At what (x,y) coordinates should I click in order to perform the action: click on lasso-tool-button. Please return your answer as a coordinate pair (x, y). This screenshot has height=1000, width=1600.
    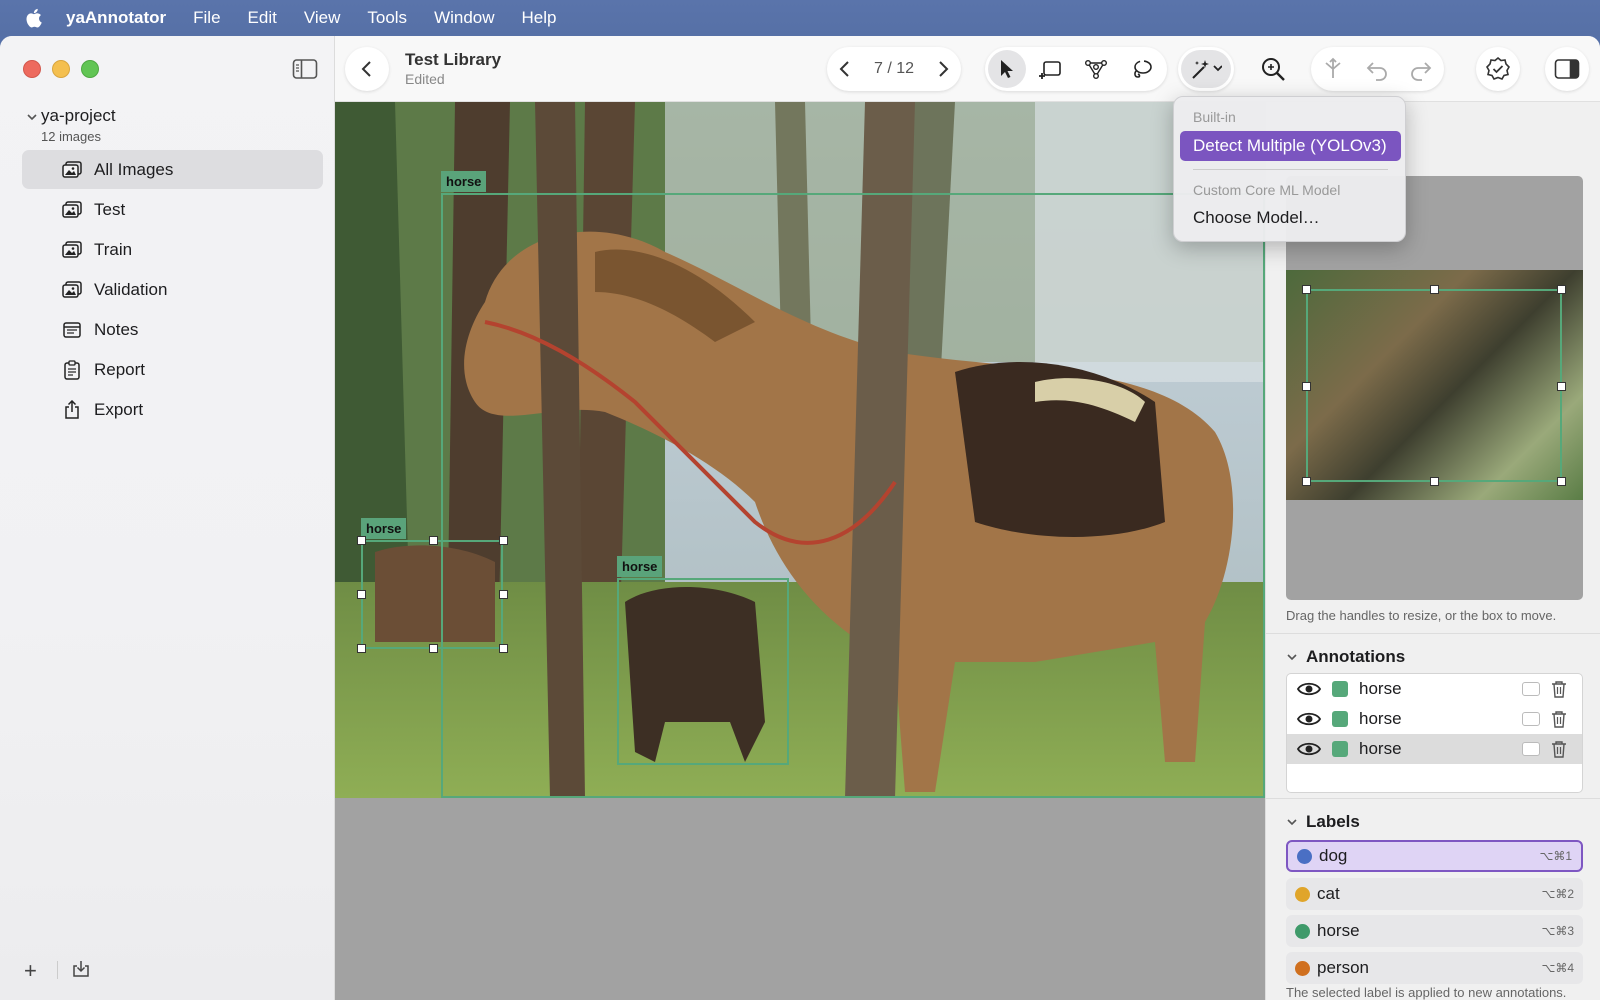
    Looking at the image, I should click on (1142, 69).